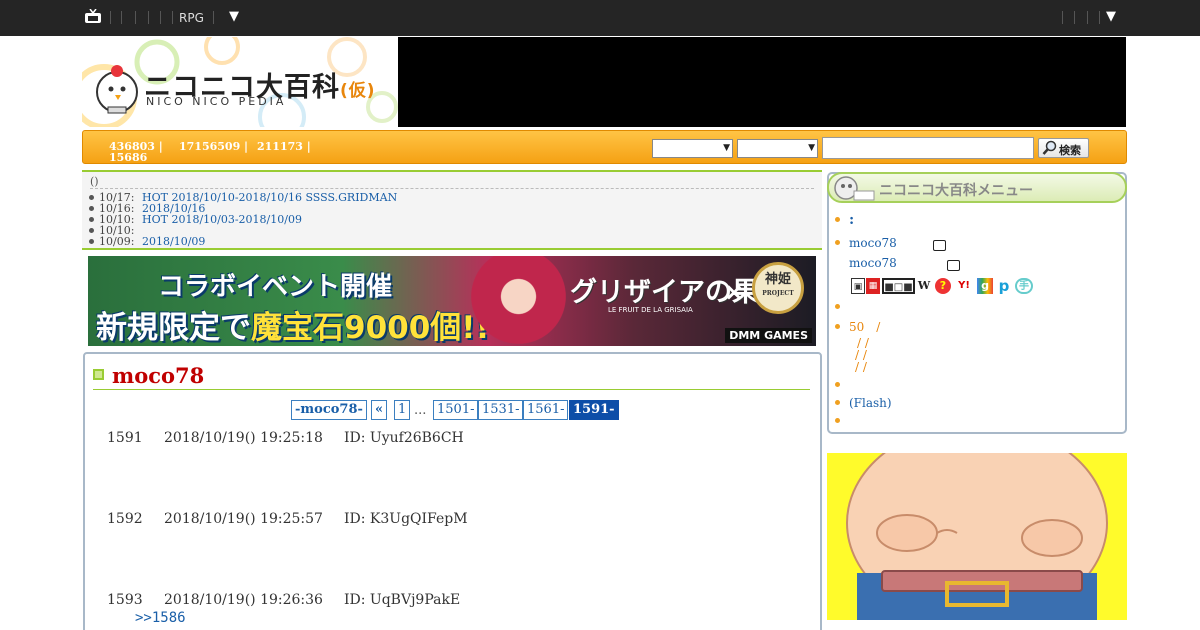 The width and height of the screenshot is (1200, 630). Describe the element at coordinates (456, 410) in the screenshot. I see `pager-page-1501: 1501-` at that location.